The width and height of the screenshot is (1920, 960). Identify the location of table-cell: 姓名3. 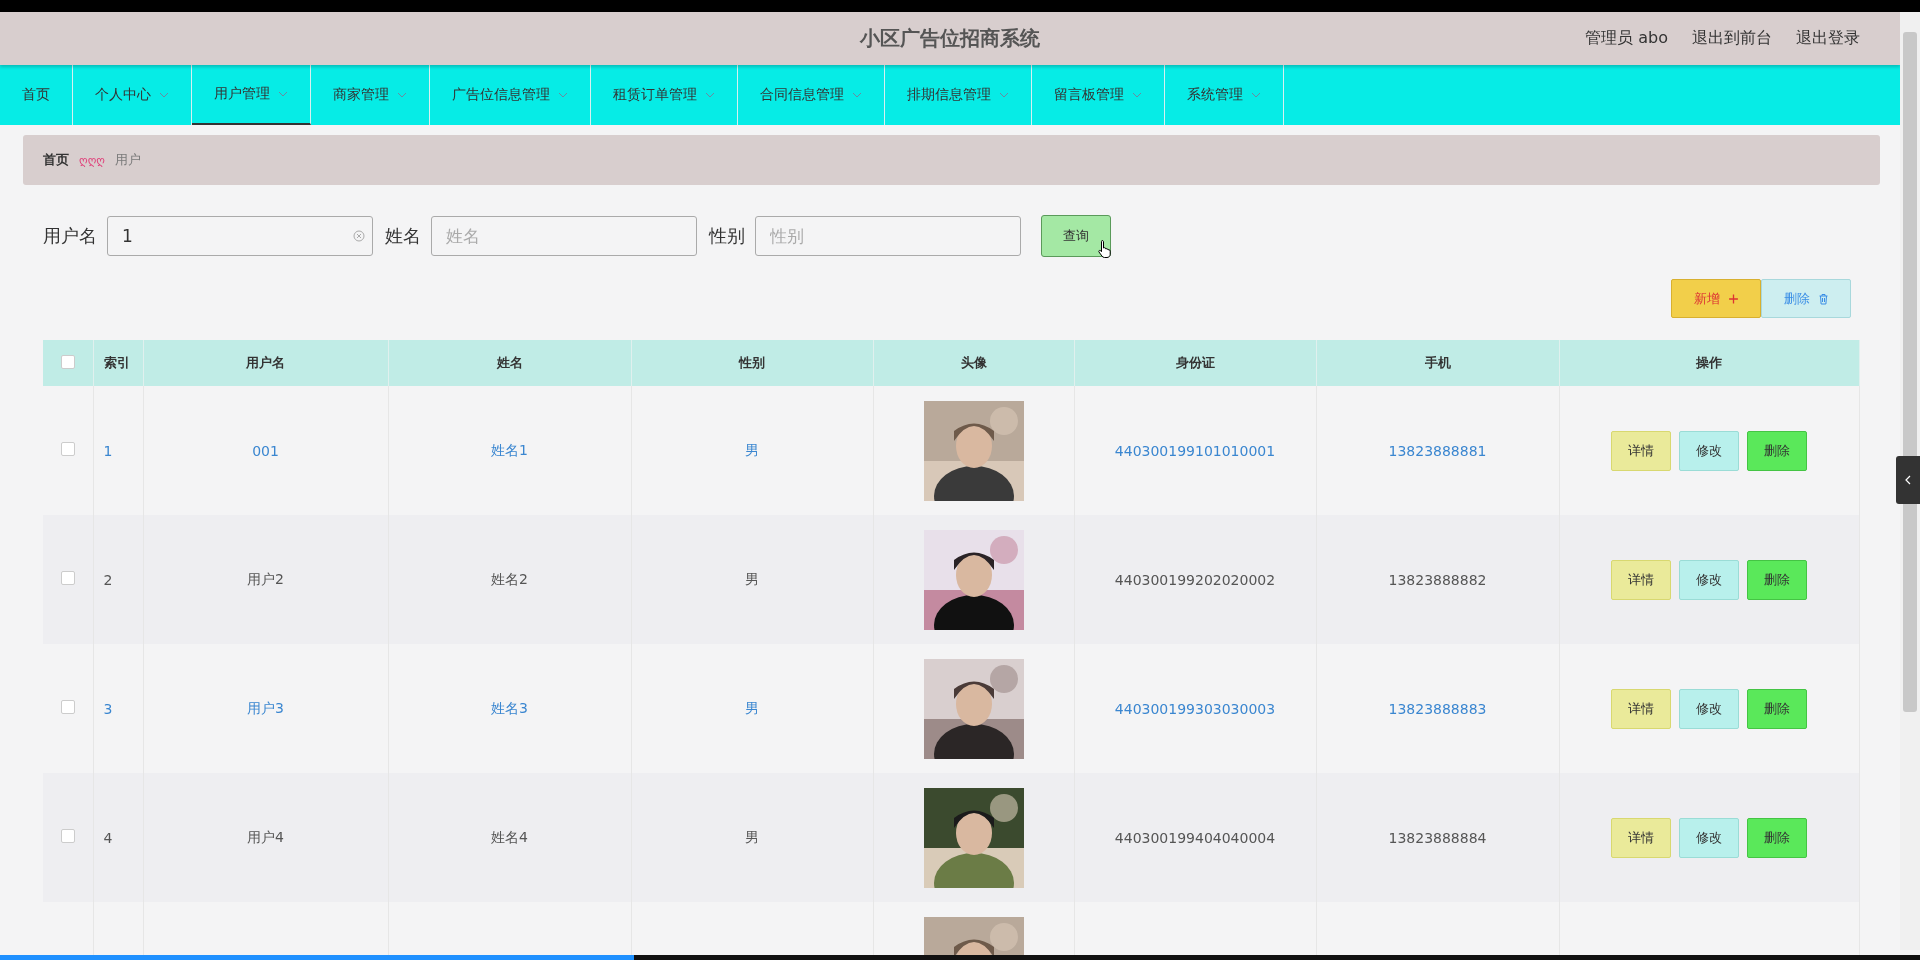
(509, 707).